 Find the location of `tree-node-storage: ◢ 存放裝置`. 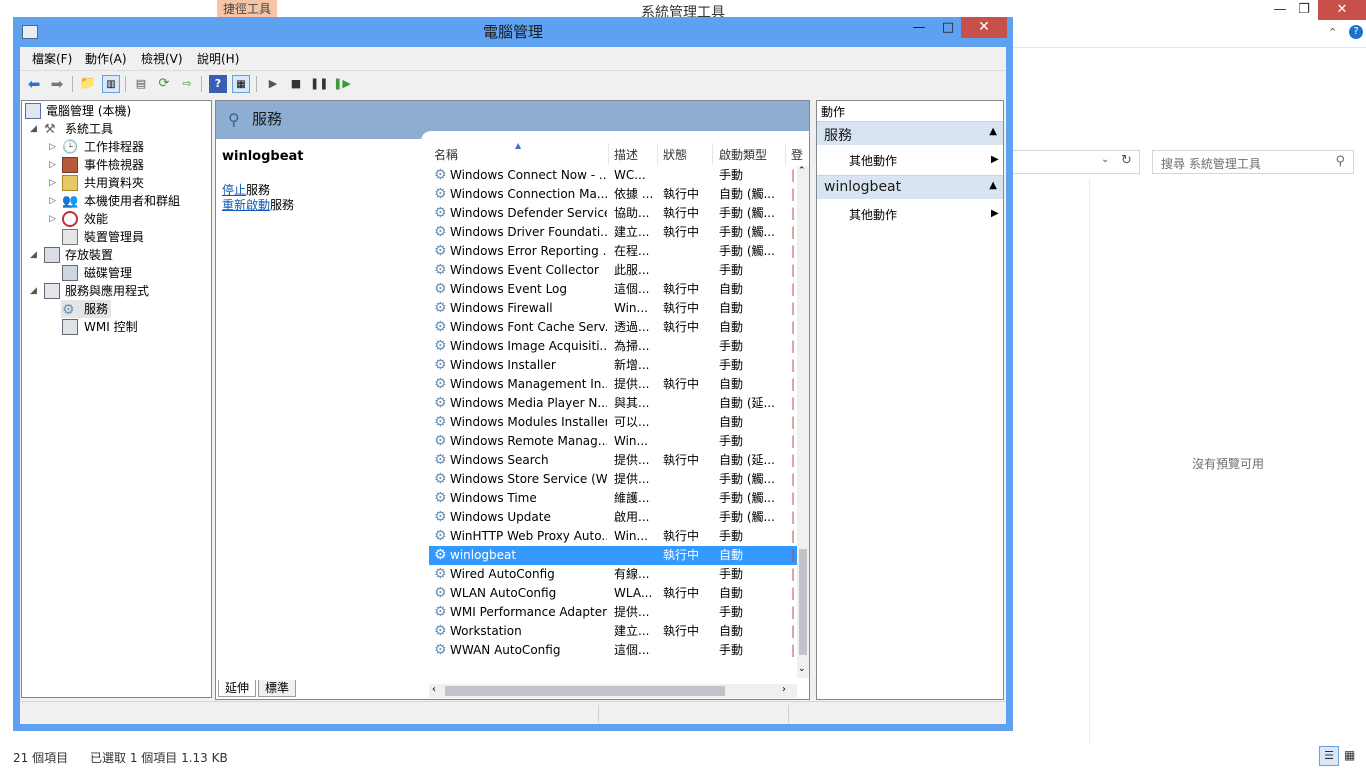

tree-node-storage: ◢ 存放裝置 is located at coordinates (115, 255).